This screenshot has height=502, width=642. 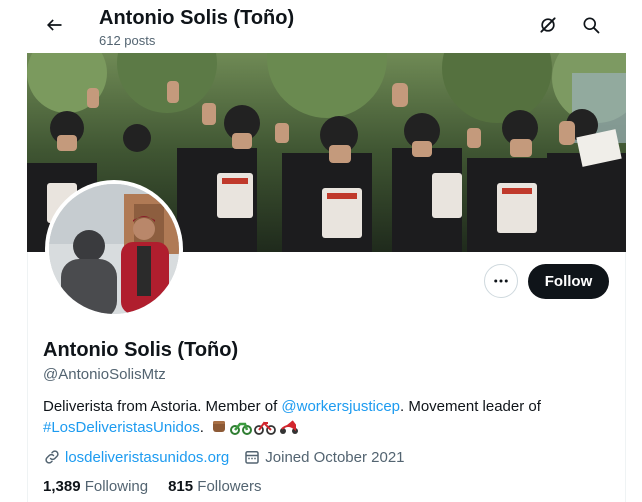 I want to click on grok-icon, so click(x=548, y=25).